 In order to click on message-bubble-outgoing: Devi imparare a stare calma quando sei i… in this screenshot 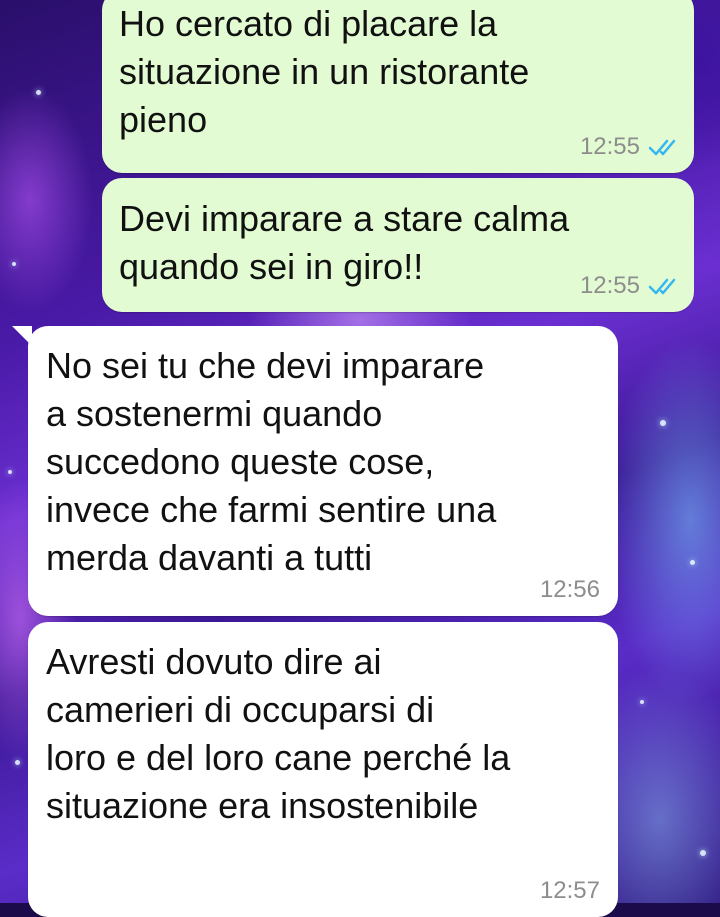, I will do `click(398, 245)`.